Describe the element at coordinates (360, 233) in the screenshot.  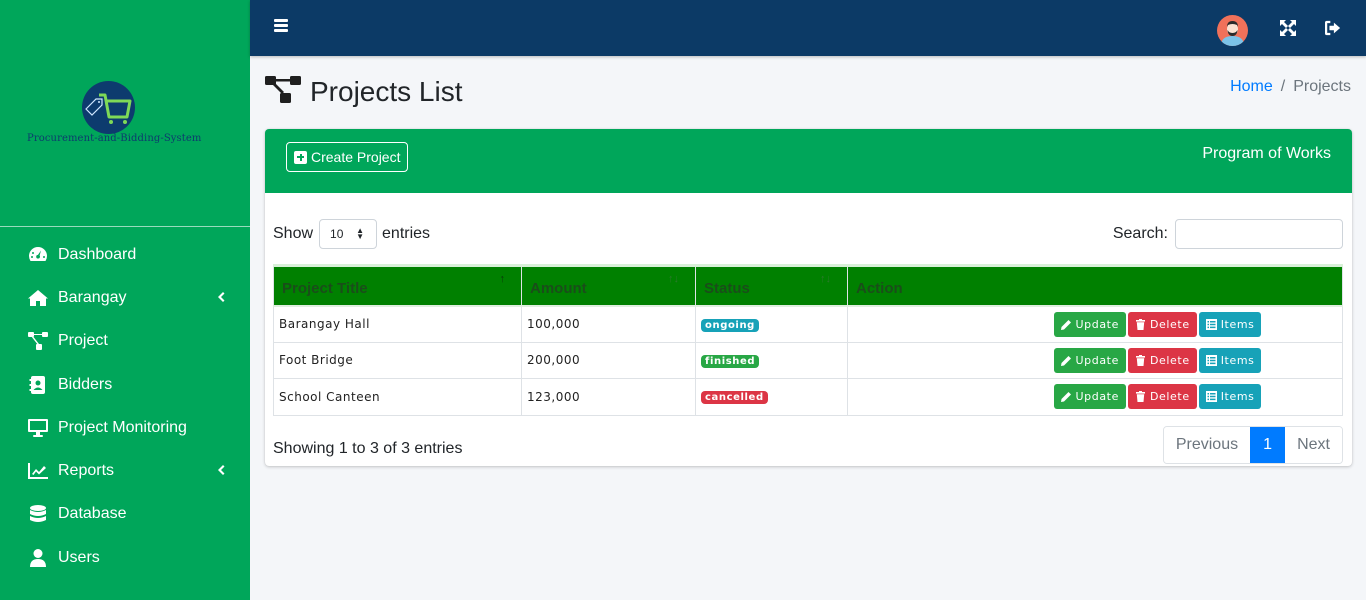
I see `sort-arrows-icon: ▲ ▼` at that location.